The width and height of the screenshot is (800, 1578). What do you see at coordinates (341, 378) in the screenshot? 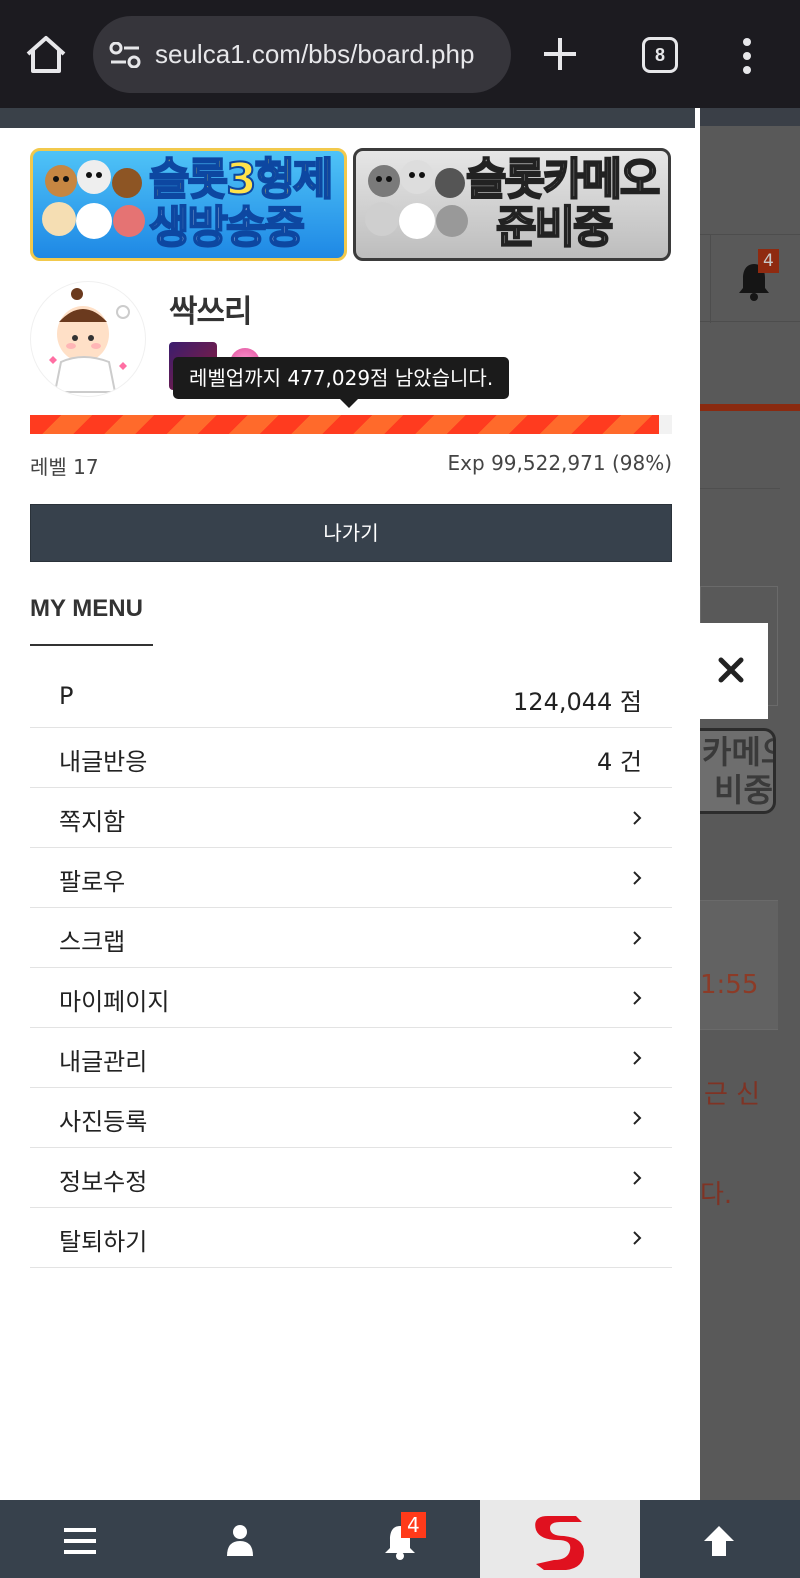
I see `levelup-tooltip: 레벨업까지 477,029점 남았습니다.` at bounding box center [341, 378].